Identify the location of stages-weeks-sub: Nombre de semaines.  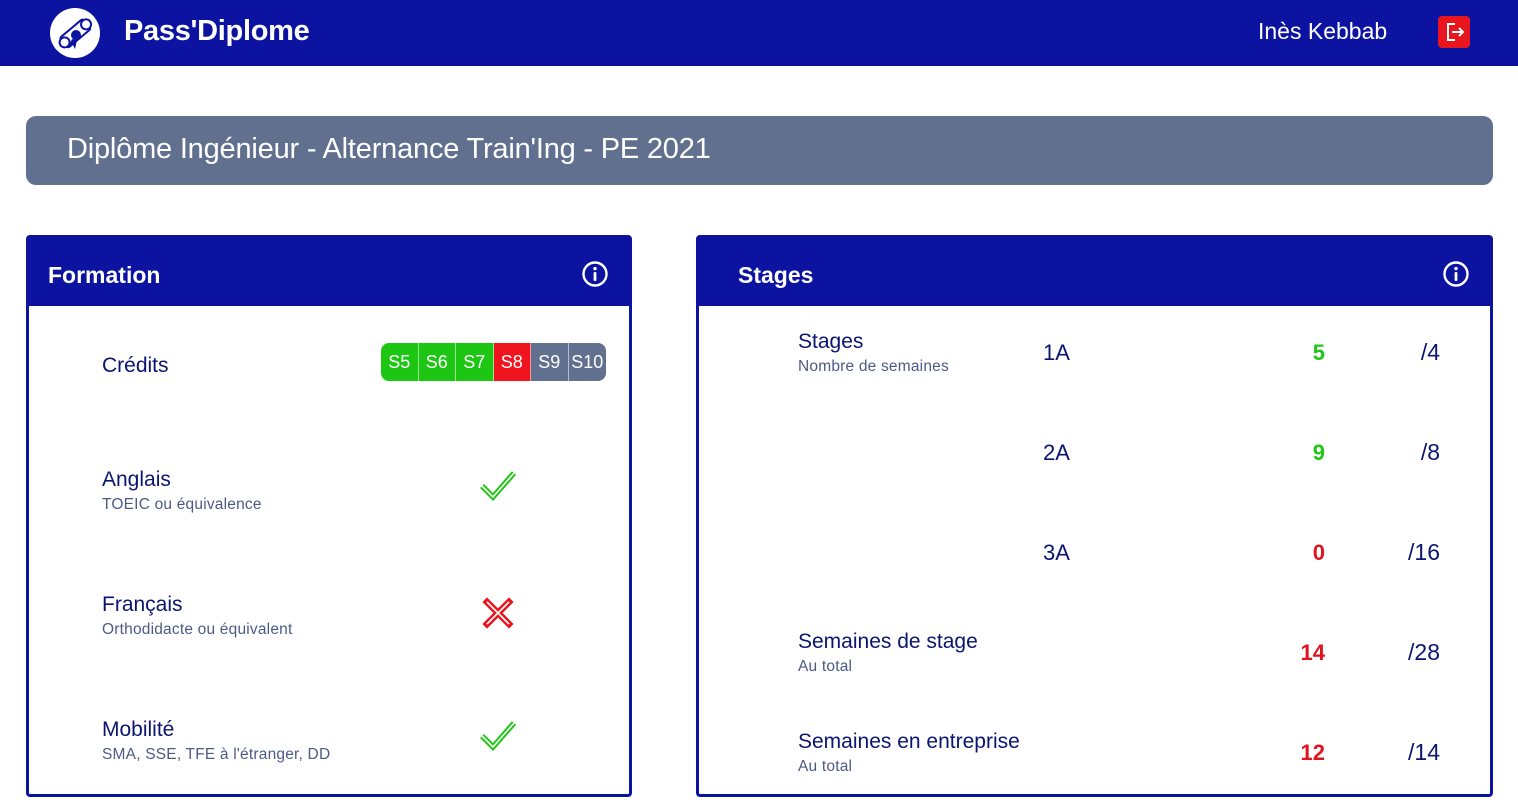
(873, 366).